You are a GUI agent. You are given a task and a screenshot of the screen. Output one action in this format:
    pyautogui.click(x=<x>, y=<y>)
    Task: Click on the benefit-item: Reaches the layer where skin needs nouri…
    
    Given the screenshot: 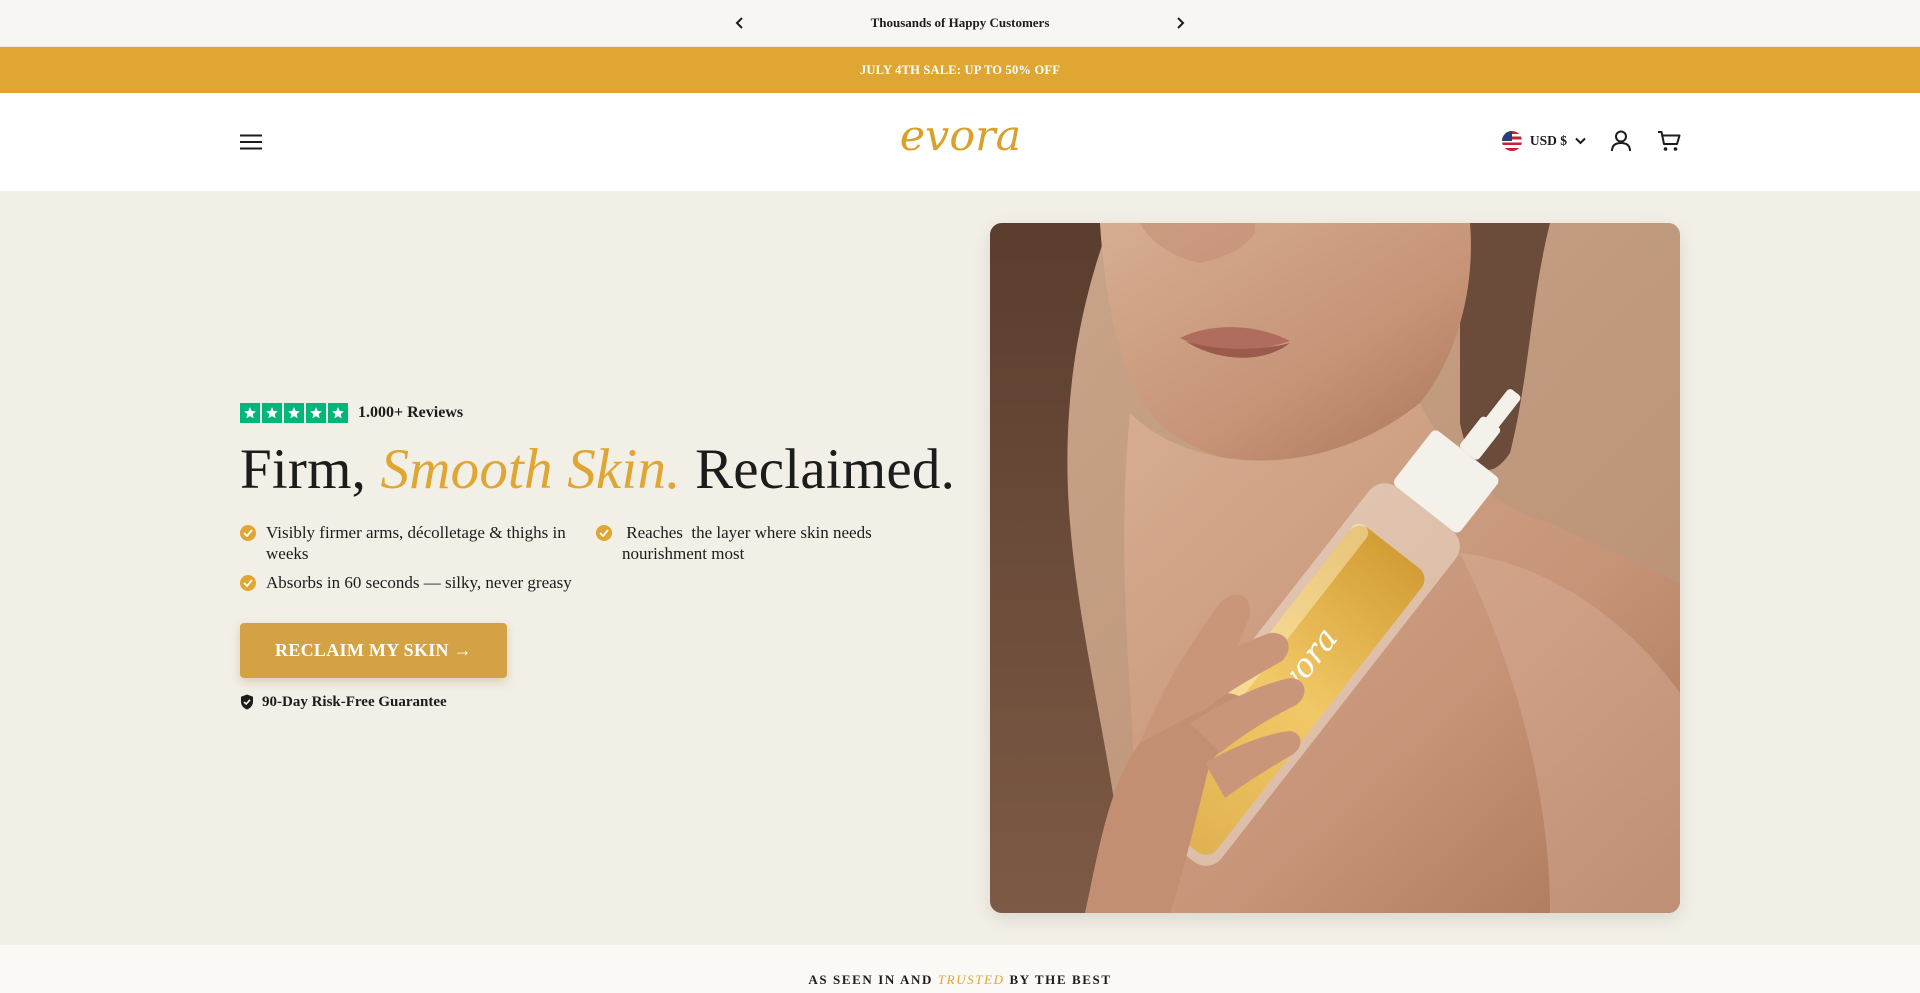 What is the action you would take?
    pyautogui.click(x=761, y=543)
    